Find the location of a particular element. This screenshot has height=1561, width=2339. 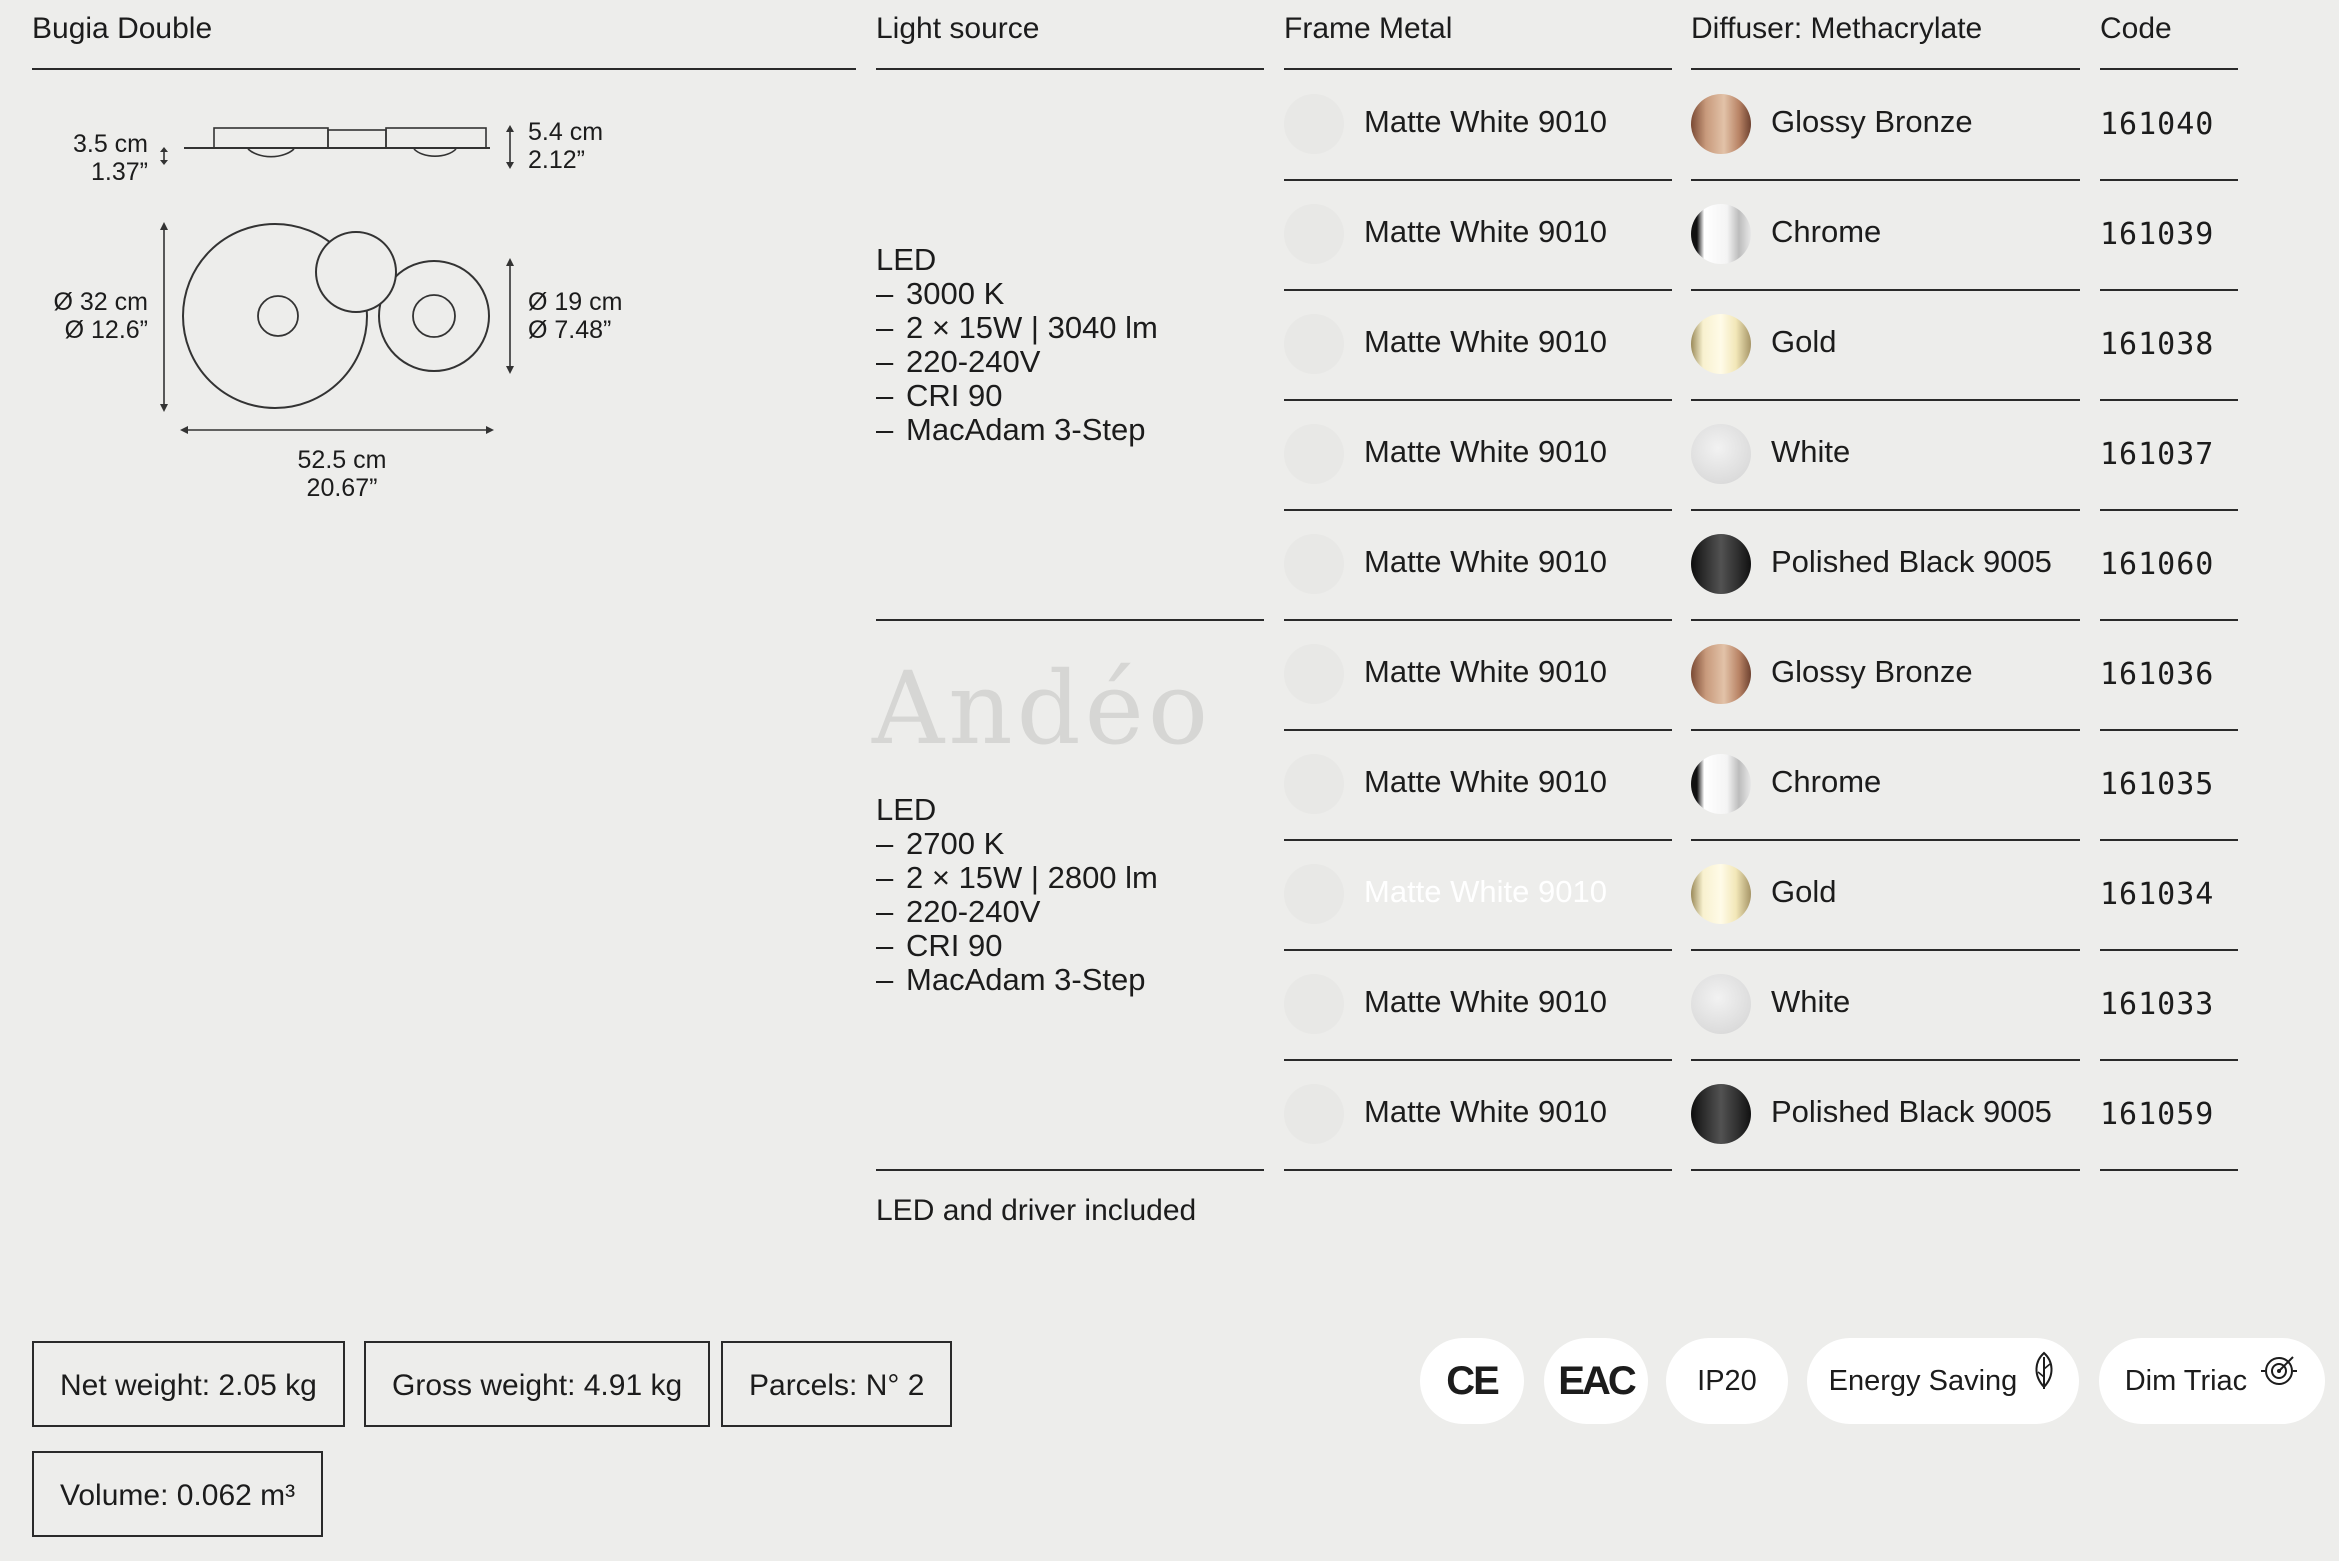

light-source-item: –2 × 15W | 3040 lm is located at coordinates (1017, 328).